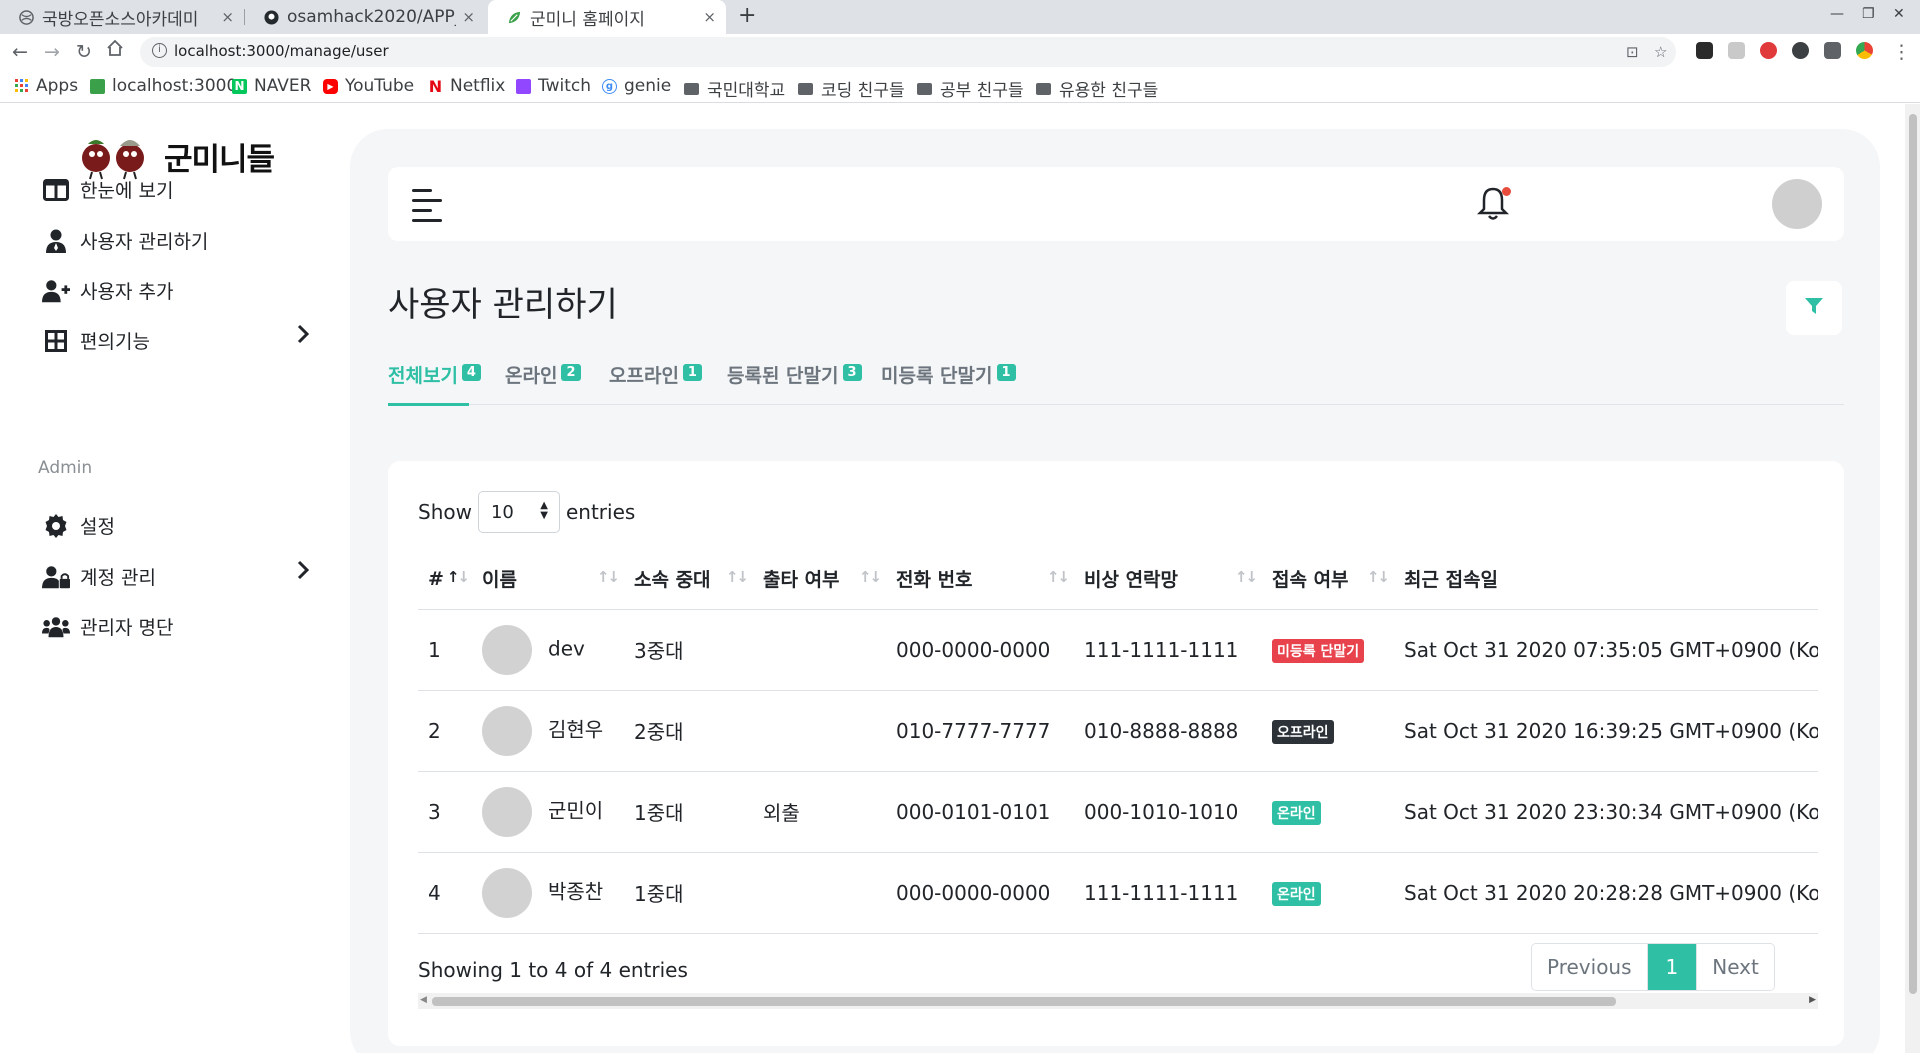 The image size is (1920, 1053). I want to click on sidebar-item-label: 한눈에 보기, so click(127, 191).